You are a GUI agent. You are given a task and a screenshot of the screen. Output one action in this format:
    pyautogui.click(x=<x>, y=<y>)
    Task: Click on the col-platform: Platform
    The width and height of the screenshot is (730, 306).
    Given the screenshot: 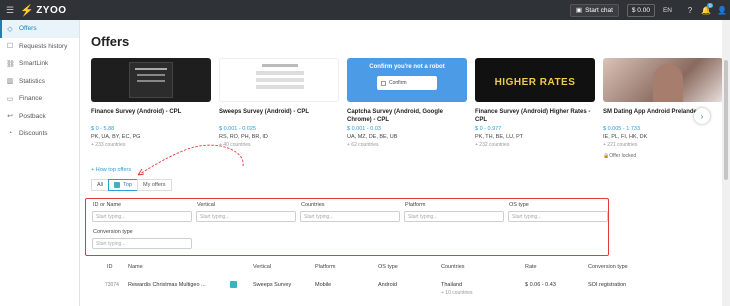 What is the action you would take?
    pyautogui.click(x=325, y=267)
    